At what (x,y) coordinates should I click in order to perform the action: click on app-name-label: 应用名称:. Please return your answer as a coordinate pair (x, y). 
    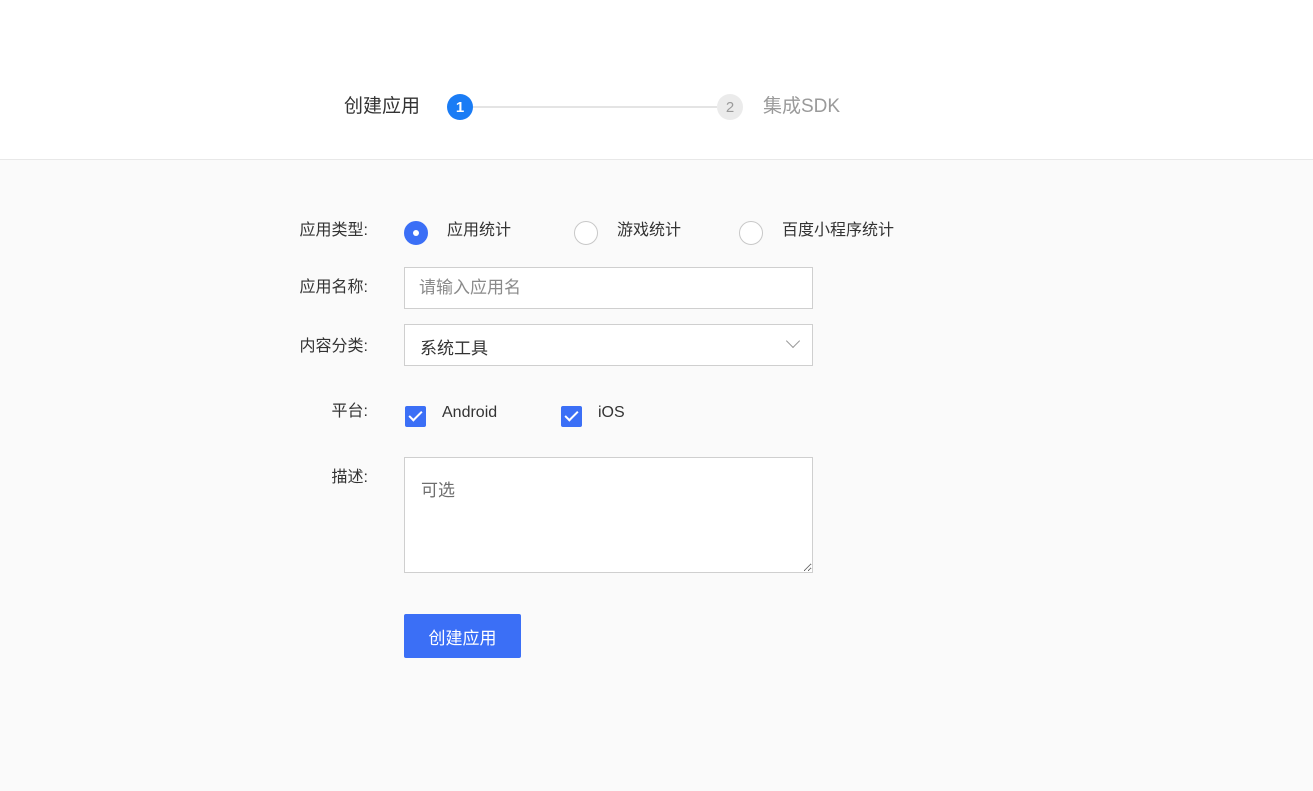
    Looking at the image, I should click on (333, 287).